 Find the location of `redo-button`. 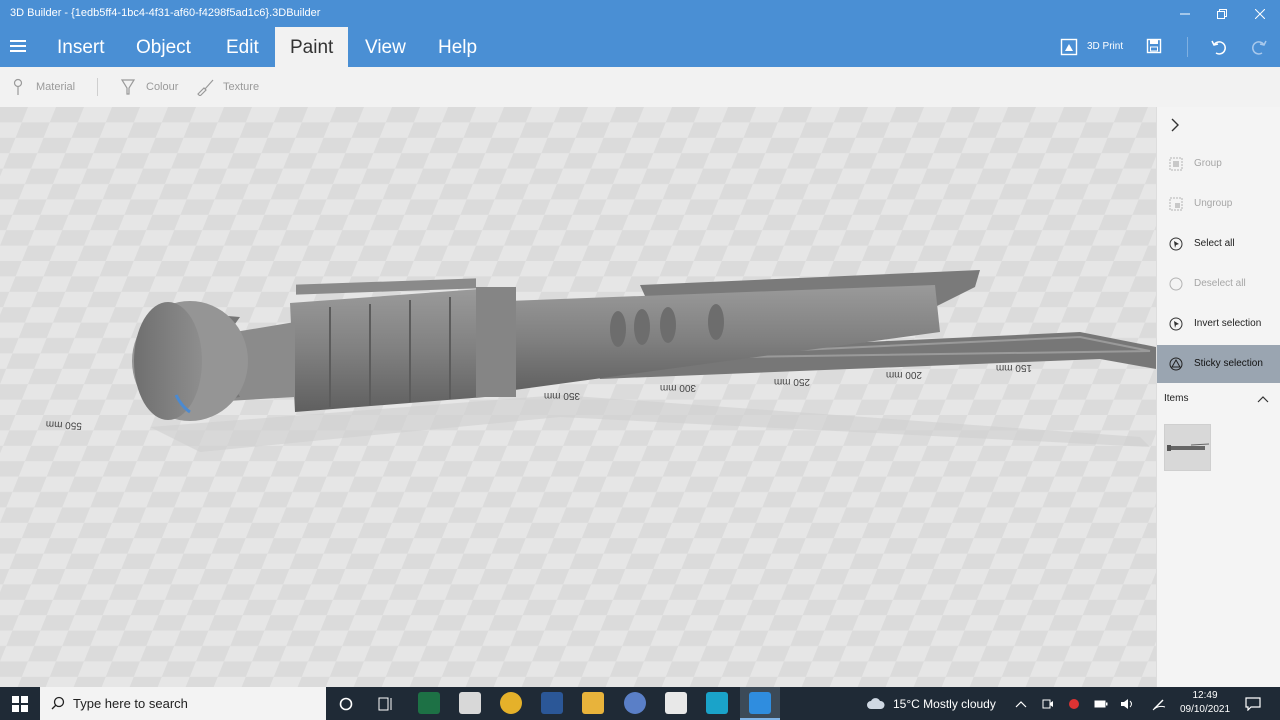

redo-button is located at coordinates (1260, 47).